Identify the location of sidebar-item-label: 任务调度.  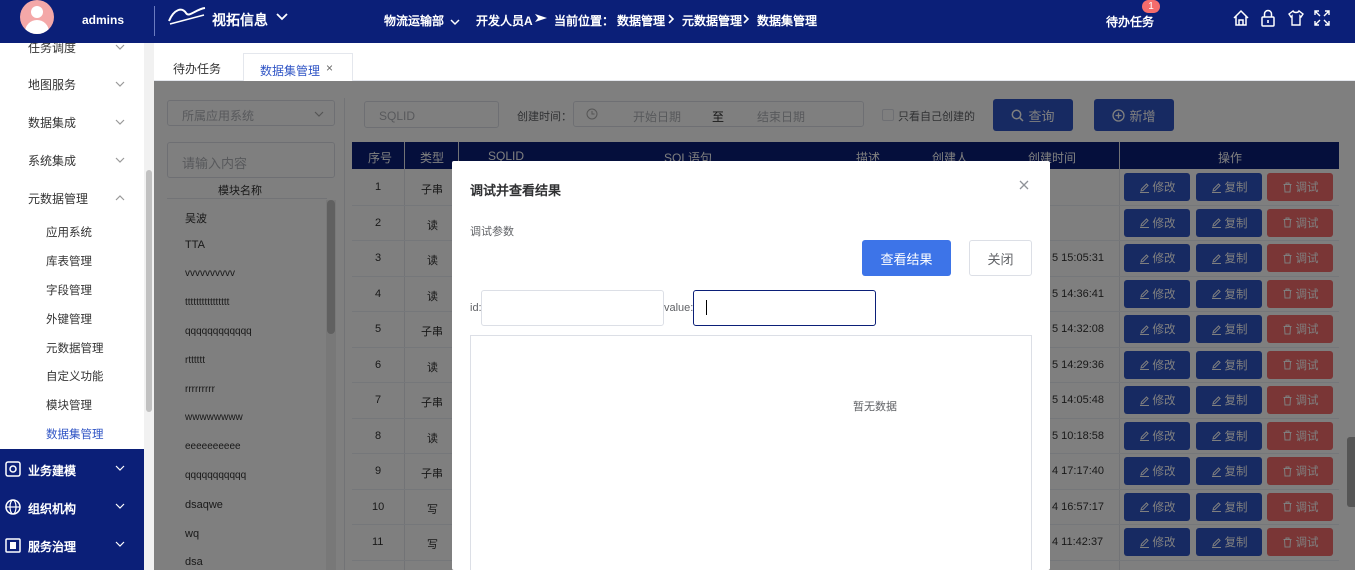
(52, 49).